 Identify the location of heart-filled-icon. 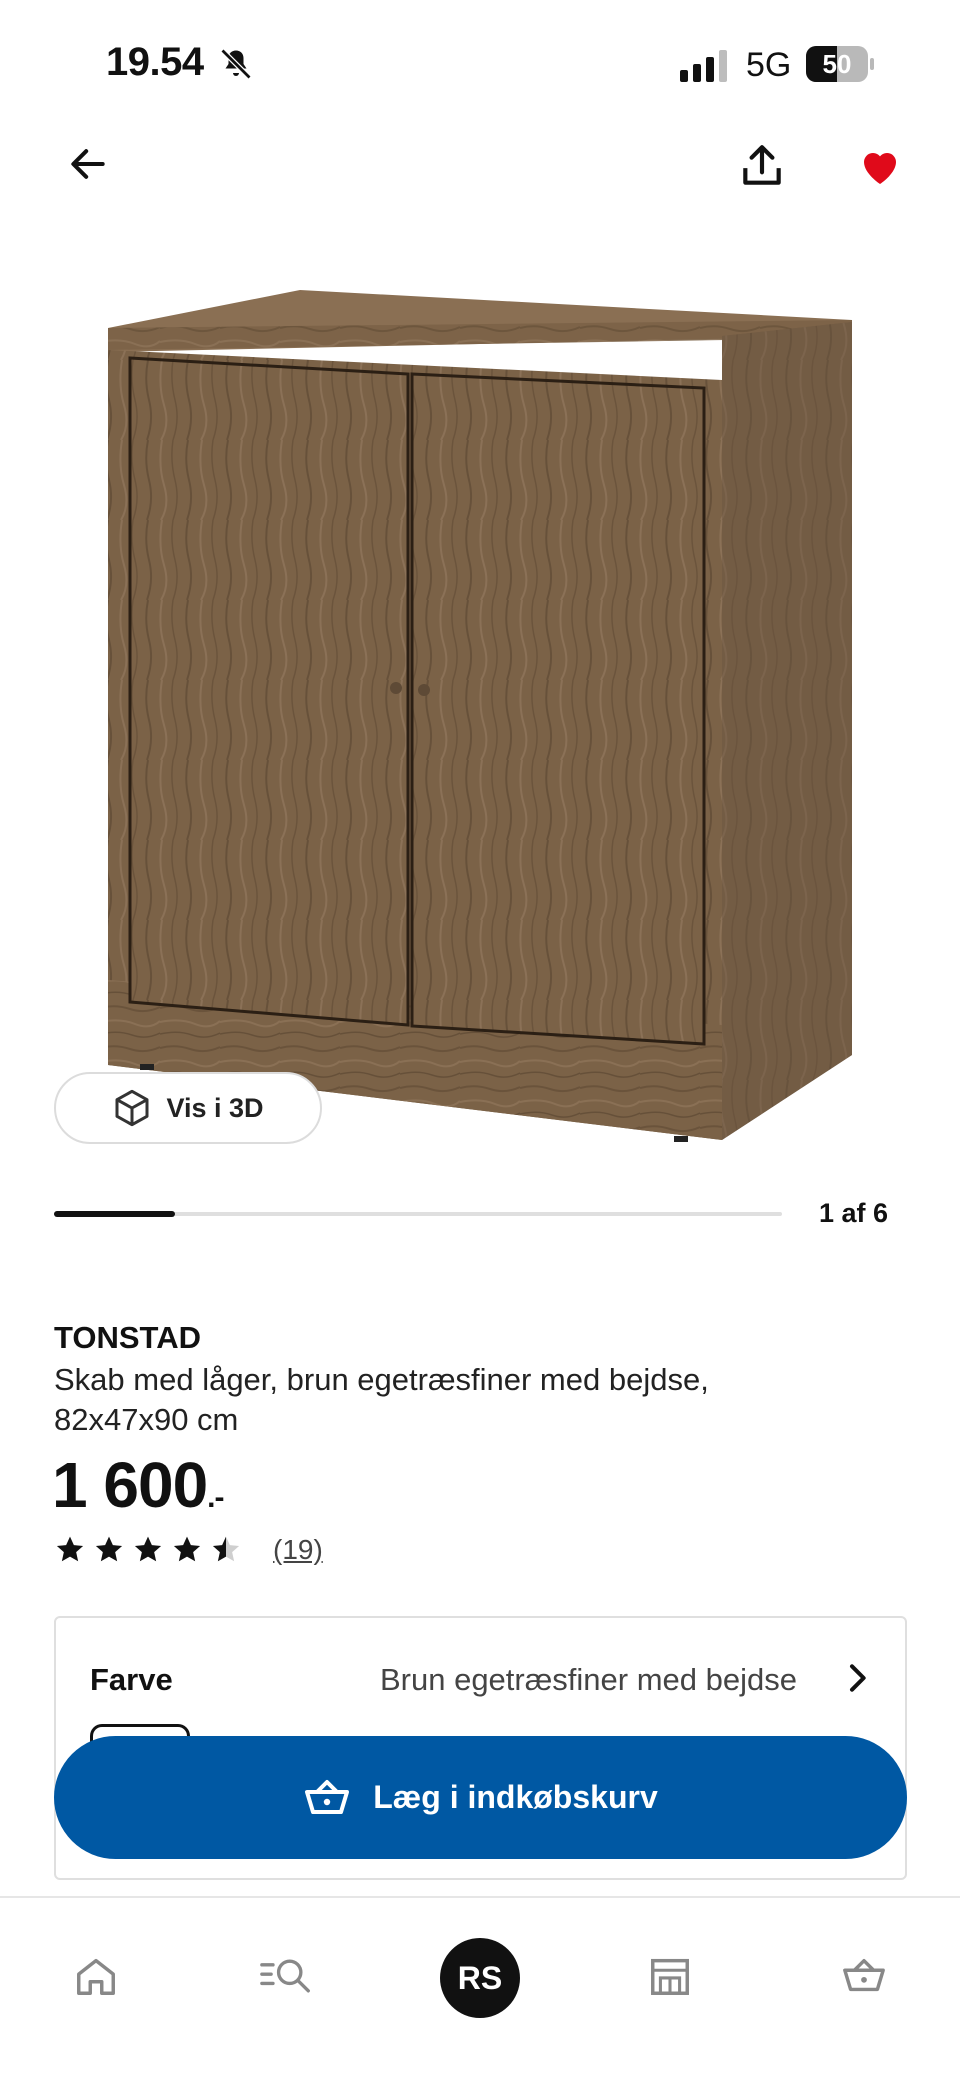
(880, 168).